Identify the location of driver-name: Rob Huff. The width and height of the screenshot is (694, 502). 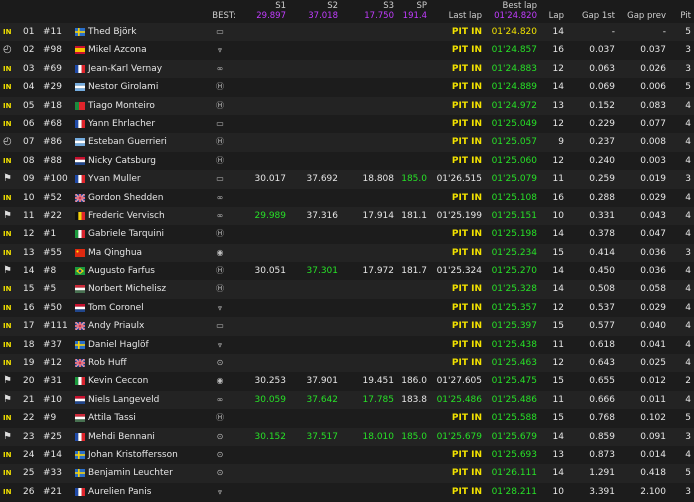
(107, 363).